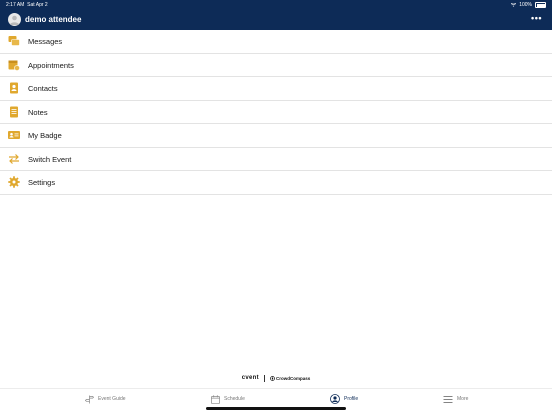 This screenshot has height=414, width=552. I want to click on menu-item-appointments: Appointments, so click(276, 65).